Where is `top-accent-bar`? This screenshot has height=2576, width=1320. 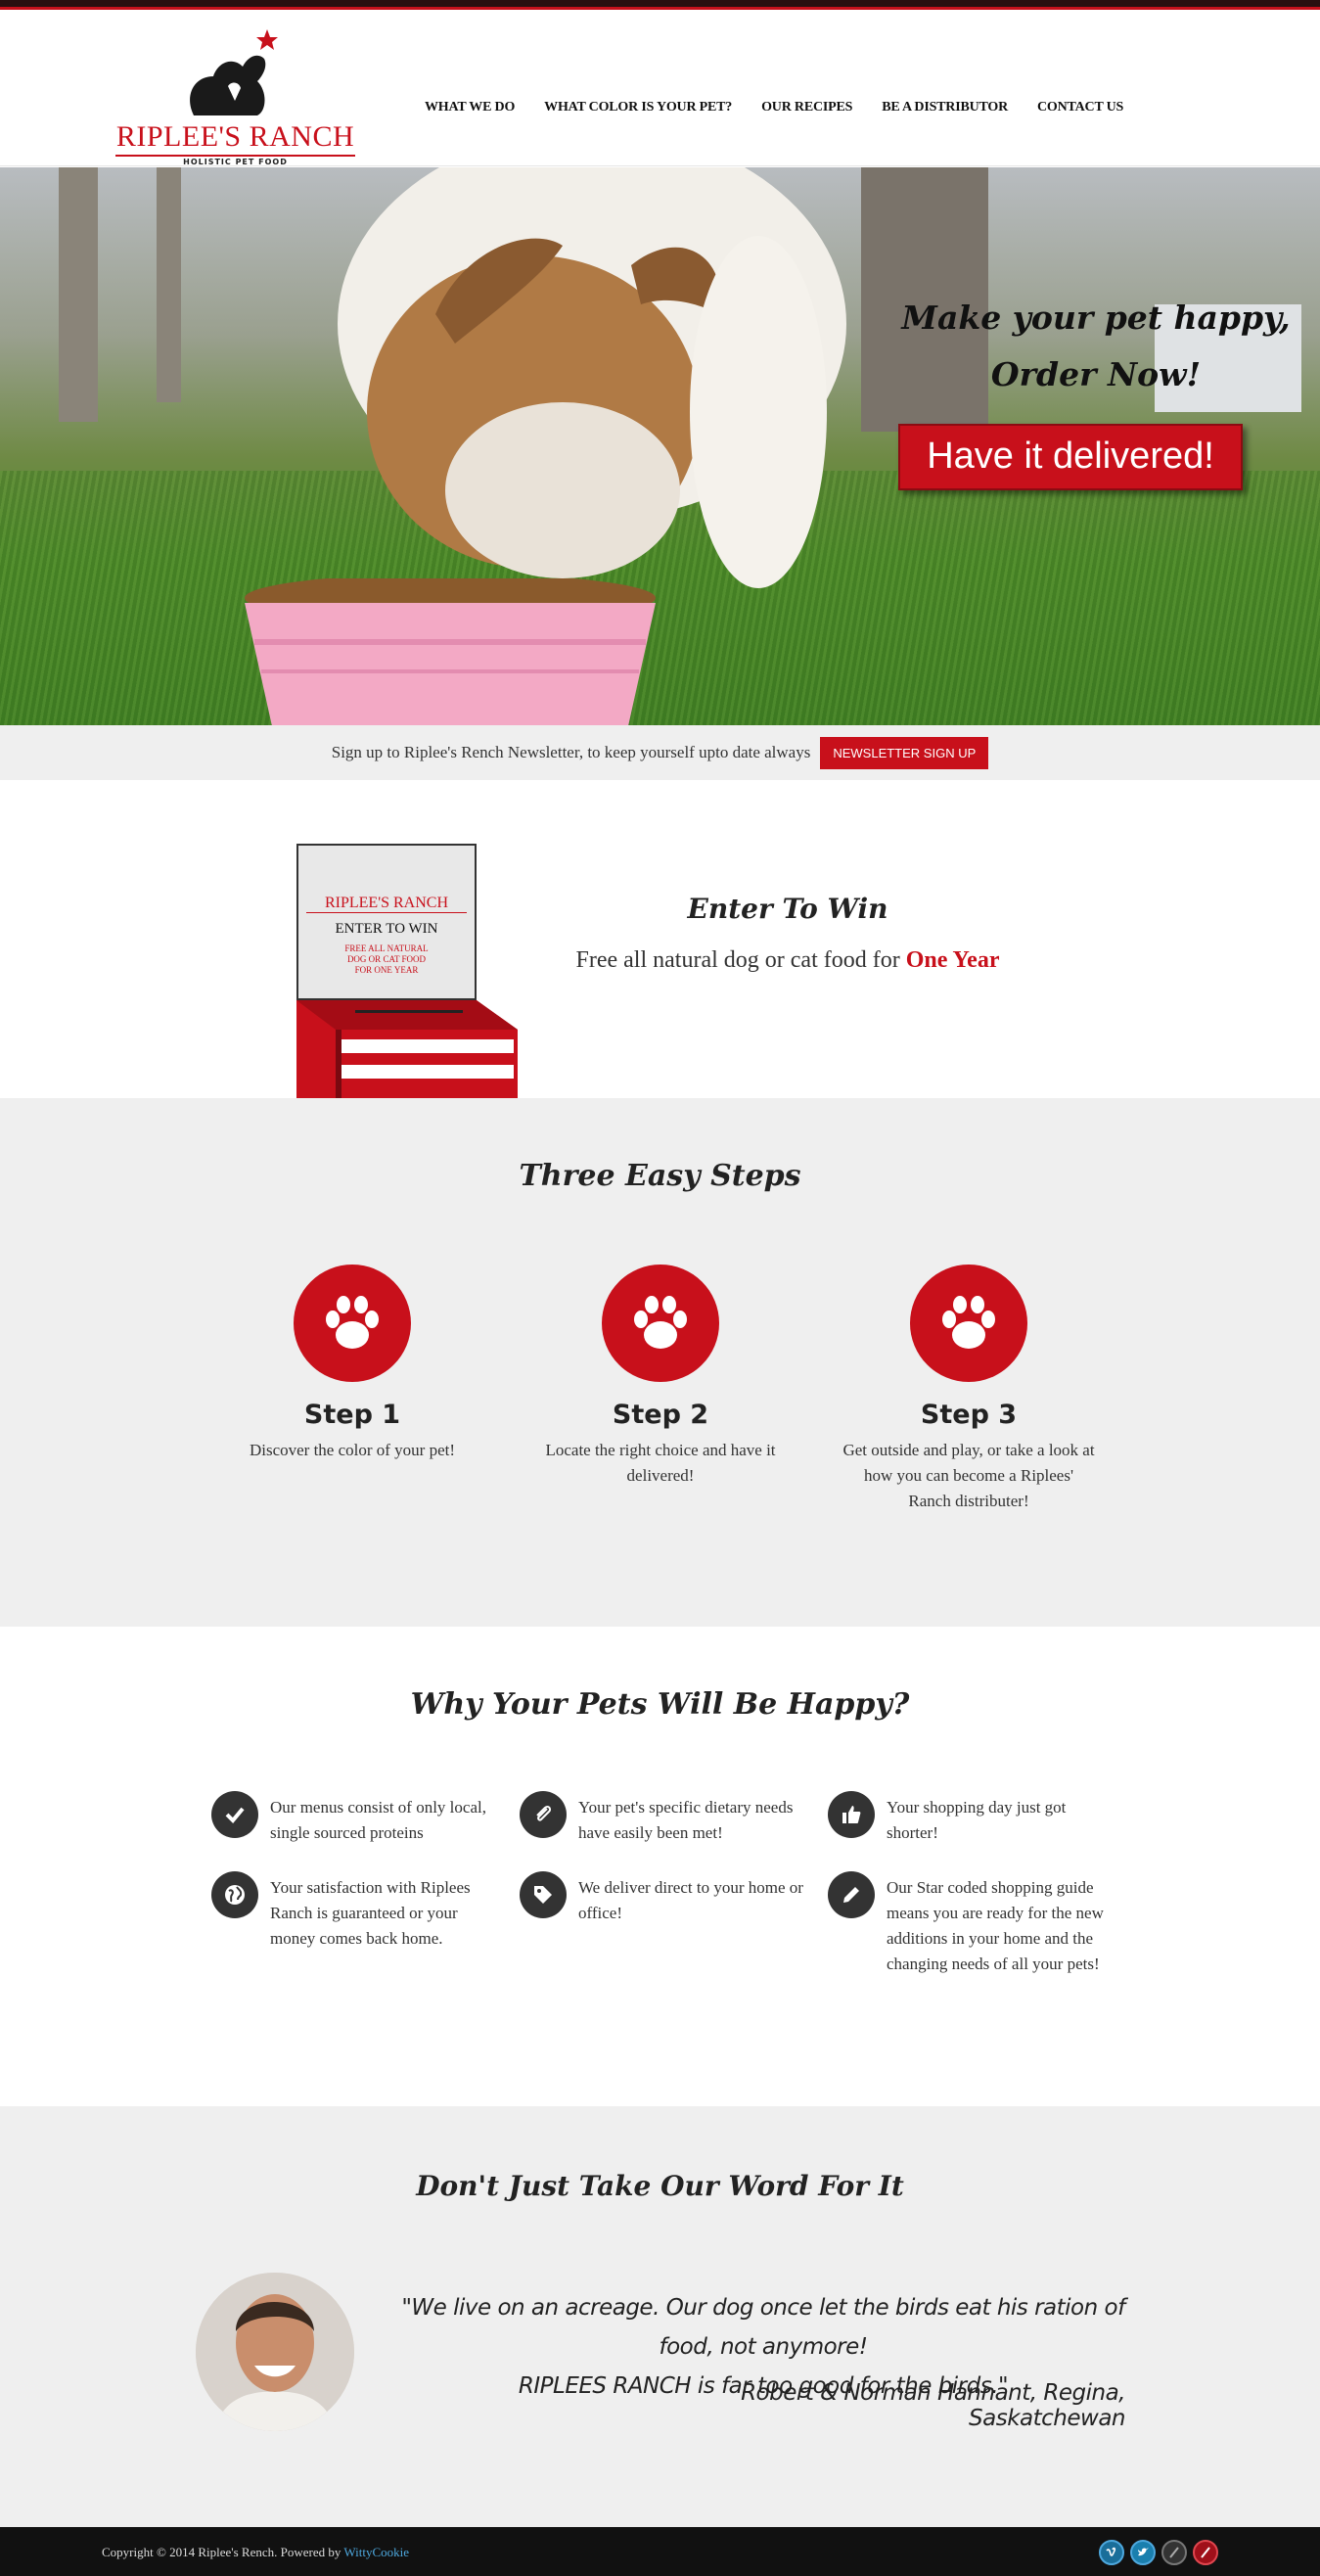 top-accent-bar is located at coordinates (660, 5).